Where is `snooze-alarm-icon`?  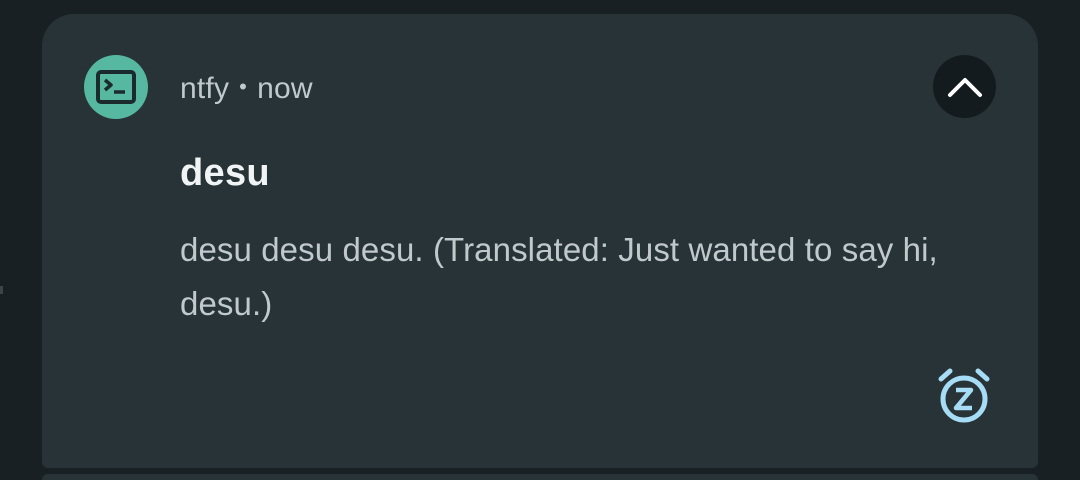 snooze-alarm-icon is located at coordinates (964, 395).